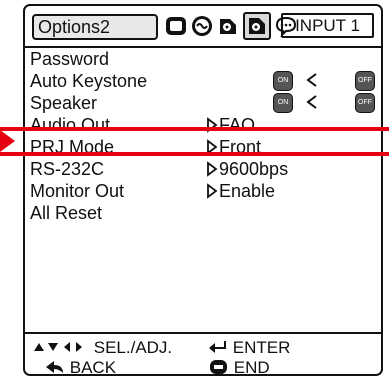 The width and height of the screenshot is (389, 380). What do you see at coordinates (89, 81) in the screenshot?
I see `menu-item-label: Auto Keystone` at bounding box center [89, 81].